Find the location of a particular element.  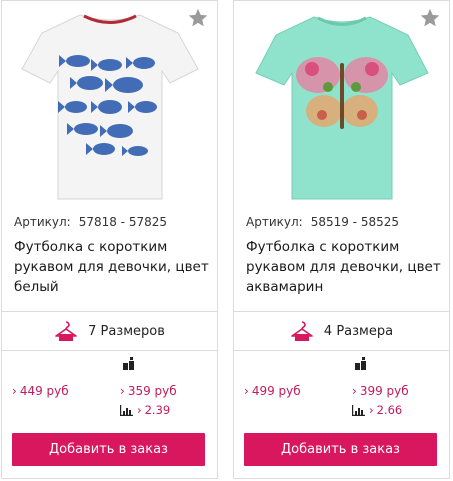

sizes-selector: 4 Размера is located at coordinates (341, 331).